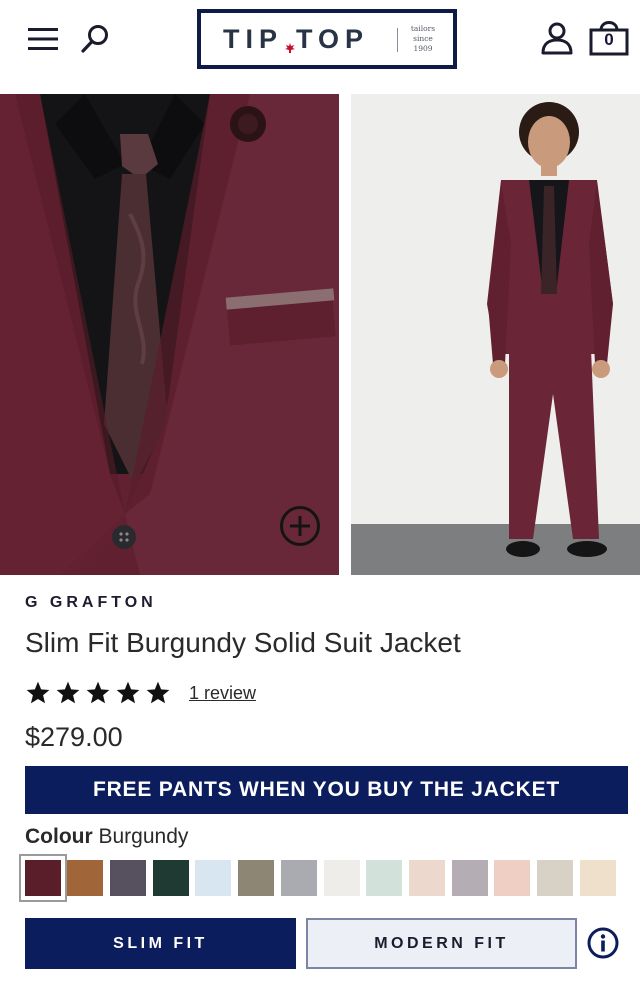  Describe the element at coordinates (222, 693) in the screenshot. I see `reviews-link: 1 review` at that location.